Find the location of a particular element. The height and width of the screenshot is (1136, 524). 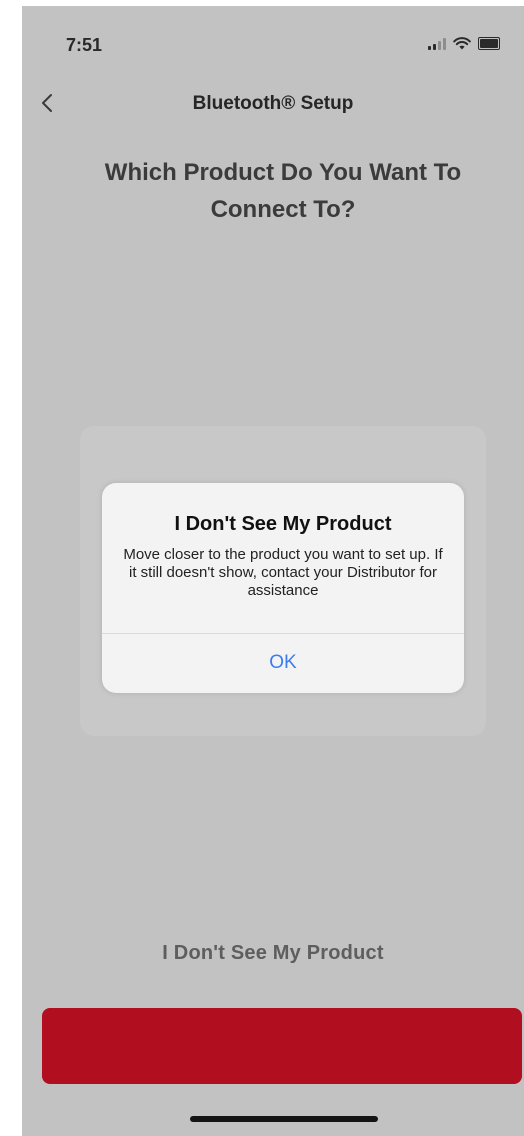

wifi-icon is located at coordinates (462, 43).